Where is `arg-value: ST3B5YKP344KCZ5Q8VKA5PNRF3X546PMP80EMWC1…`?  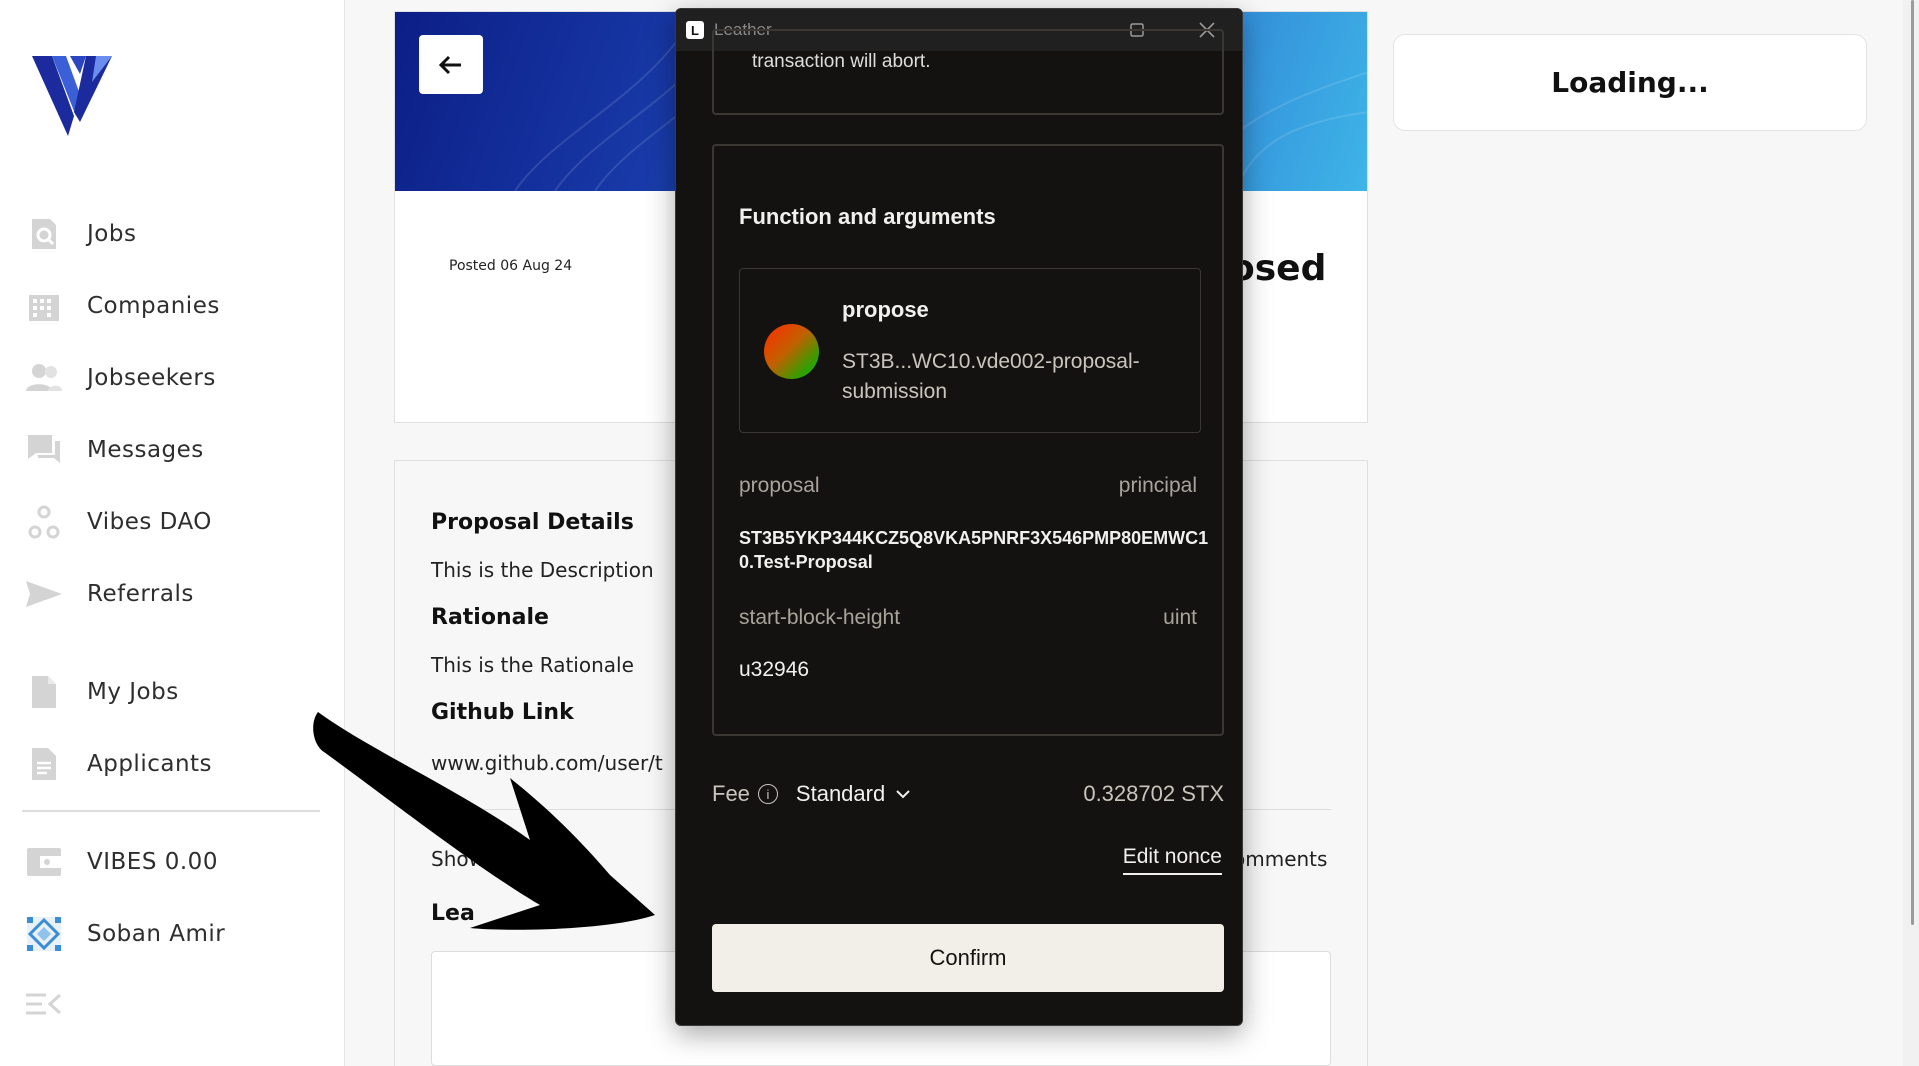 arg-value: ST3B5YKP344KCZ5Q8VKA5PNRF3X546PMP80EMWC1… is located at coordinates (974, 550).